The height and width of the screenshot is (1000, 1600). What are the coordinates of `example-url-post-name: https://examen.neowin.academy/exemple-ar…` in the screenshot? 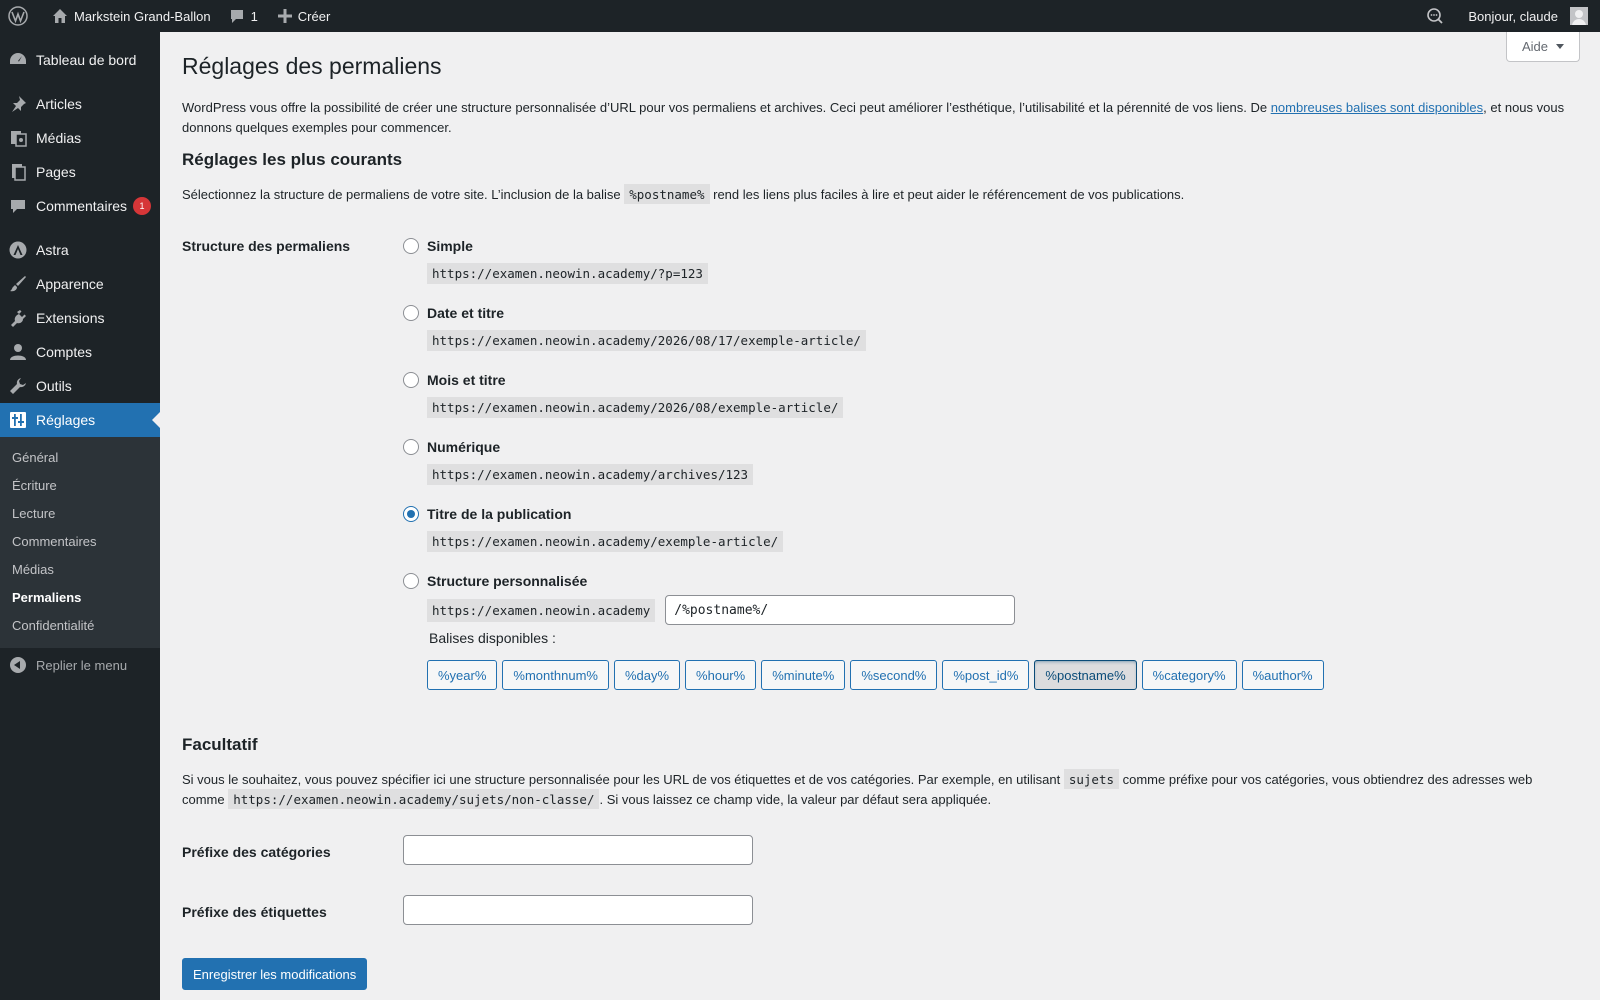 It's located at (605, 541).